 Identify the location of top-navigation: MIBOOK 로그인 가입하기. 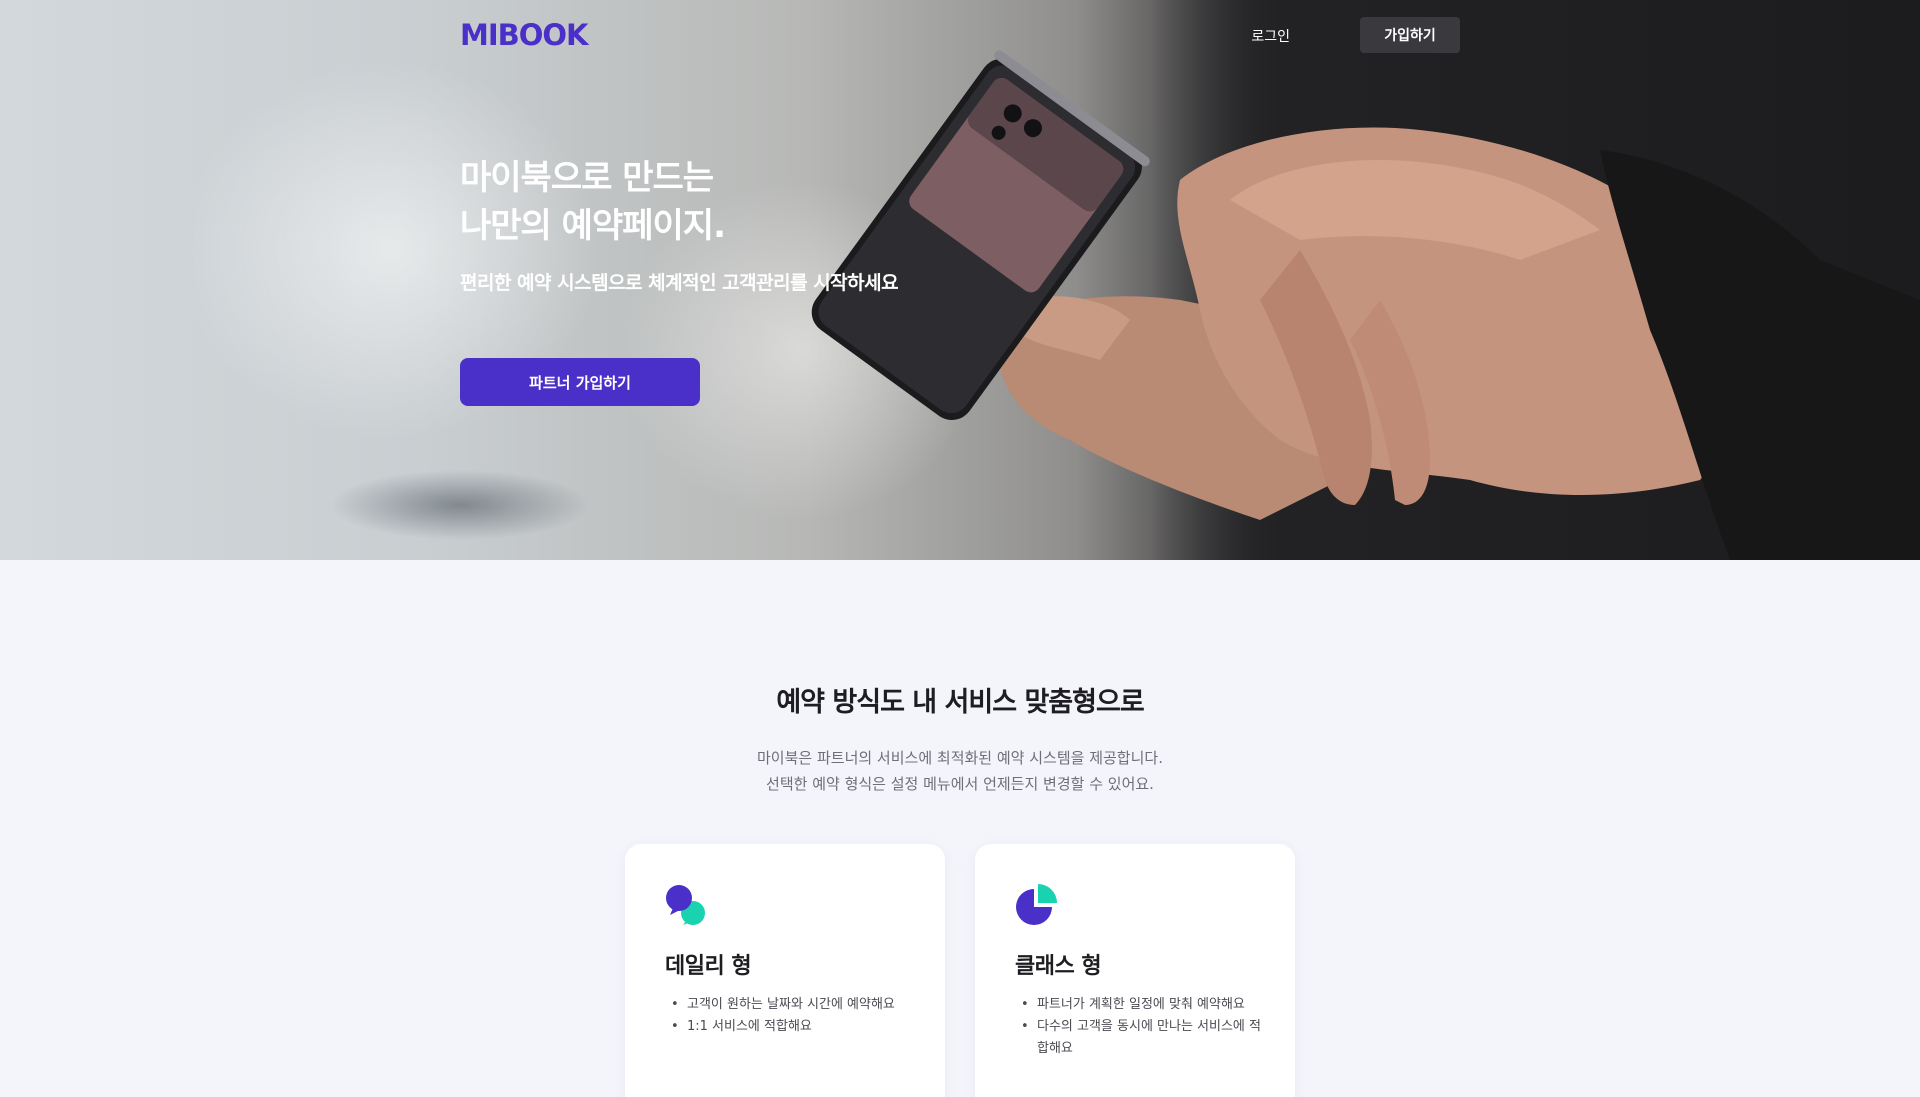
(960, 35).